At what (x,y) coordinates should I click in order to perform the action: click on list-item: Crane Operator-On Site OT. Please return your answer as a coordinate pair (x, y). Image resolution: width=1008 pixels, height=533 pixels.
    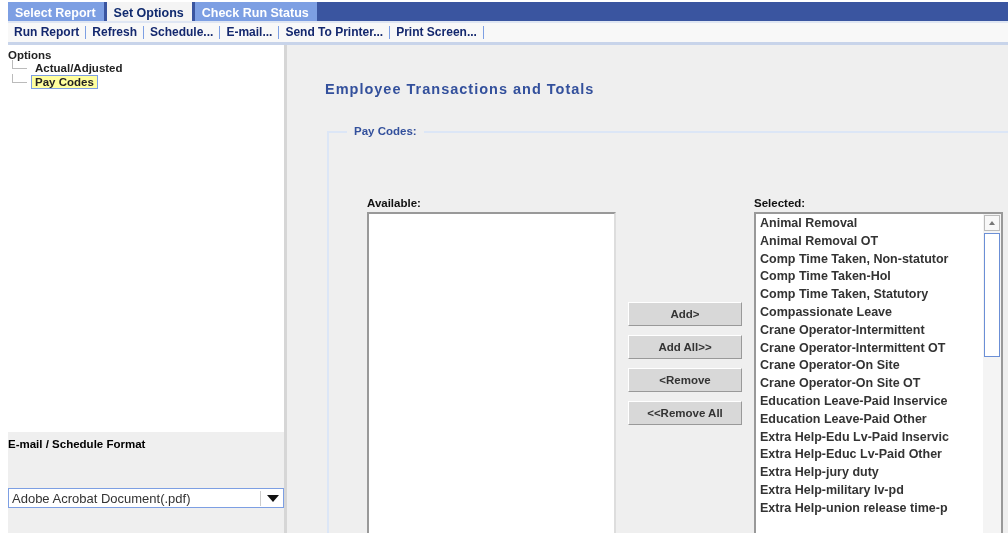
    Looking at the image, I should click on (869, 384).